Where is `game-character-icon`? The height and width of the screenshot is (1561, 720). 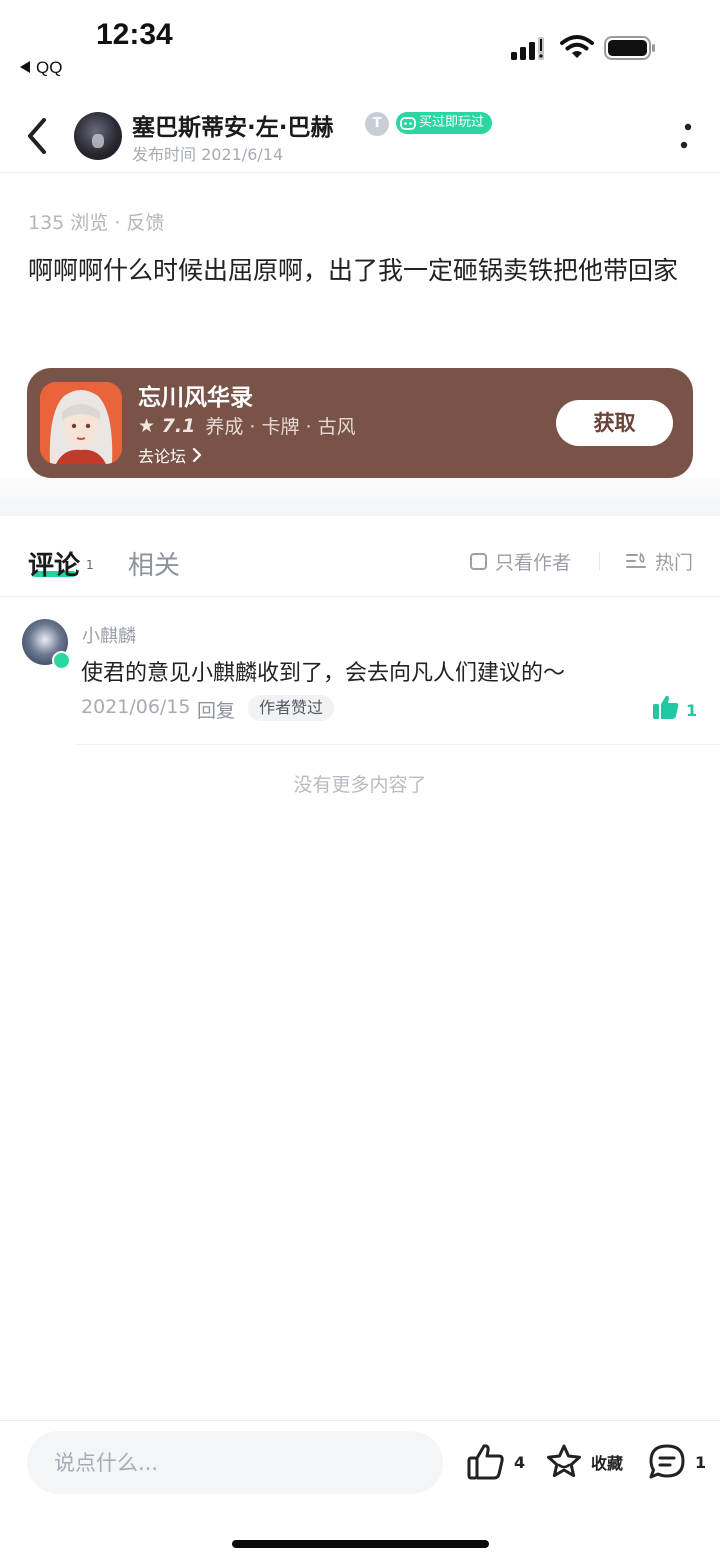
game-character-icon is located at coordinates (81, 423).